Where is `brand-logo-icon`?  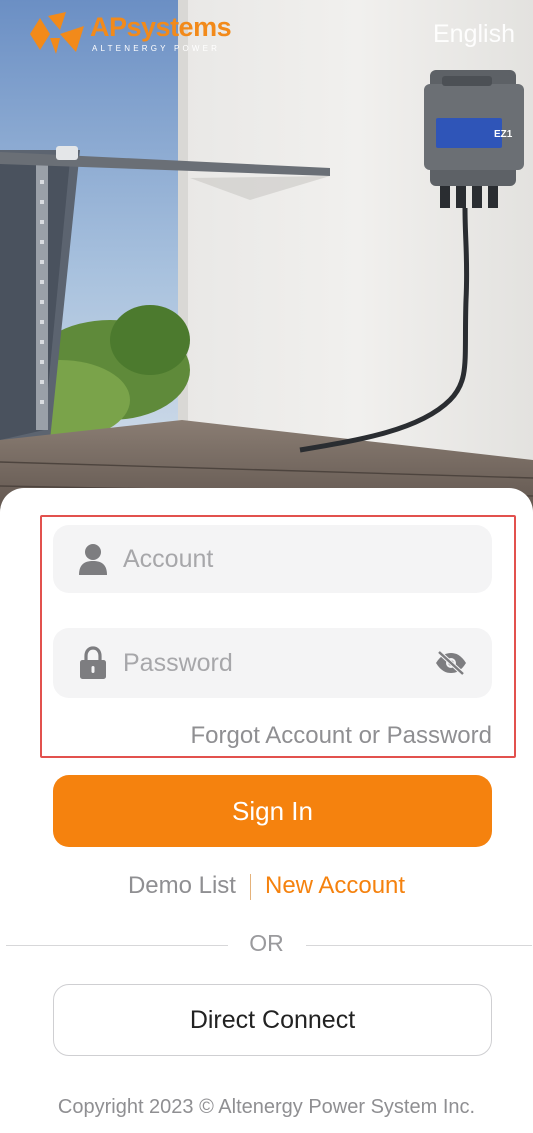
brand-logo-icon is located at coordinates (57, 33).